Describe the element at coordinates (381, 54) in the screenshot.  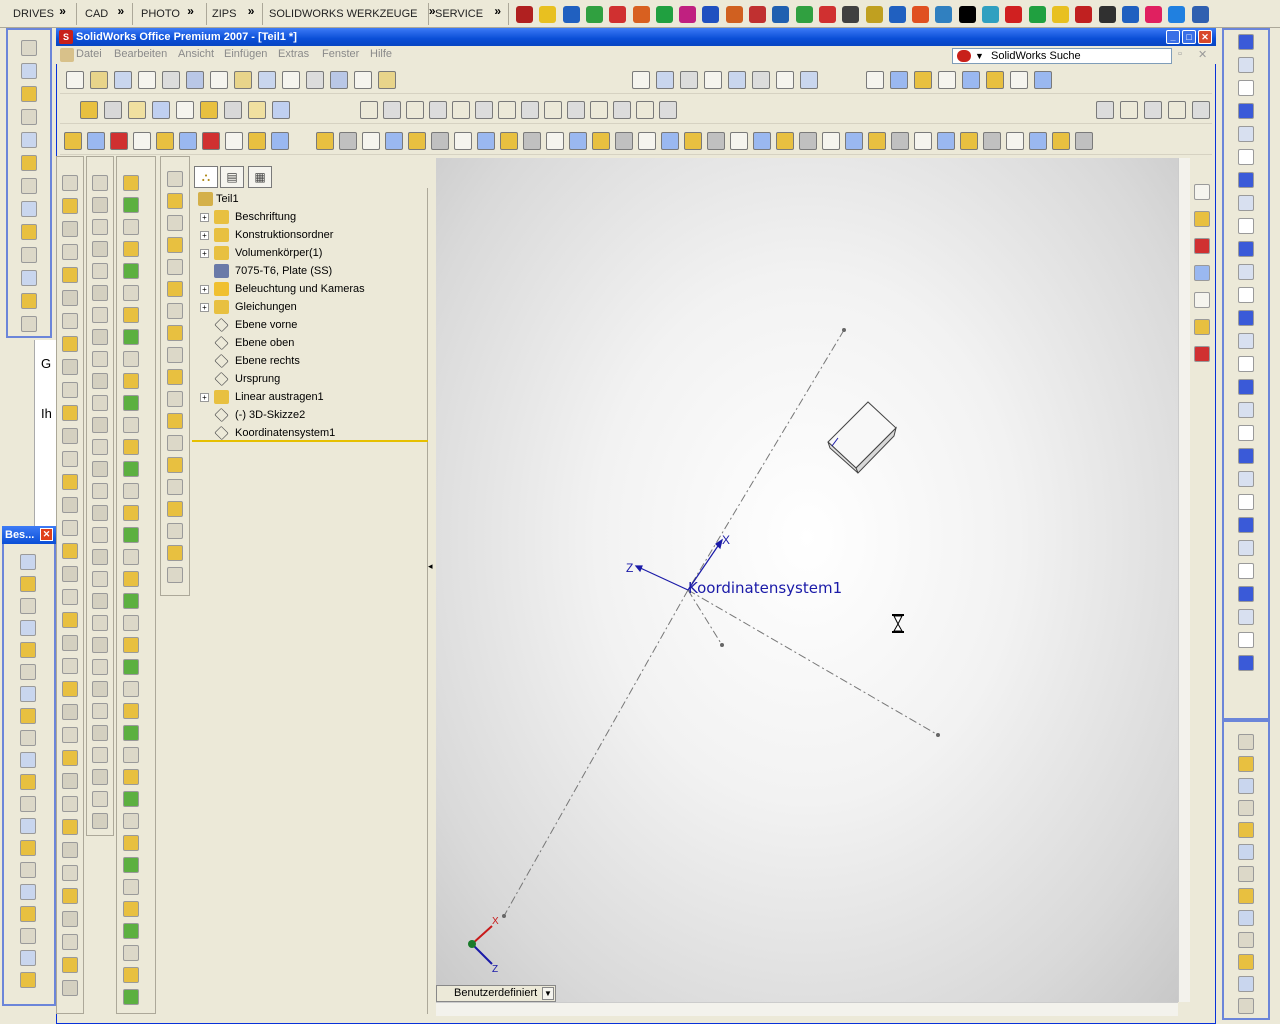
I see `menu-hilfe: Hilfe` at that location.